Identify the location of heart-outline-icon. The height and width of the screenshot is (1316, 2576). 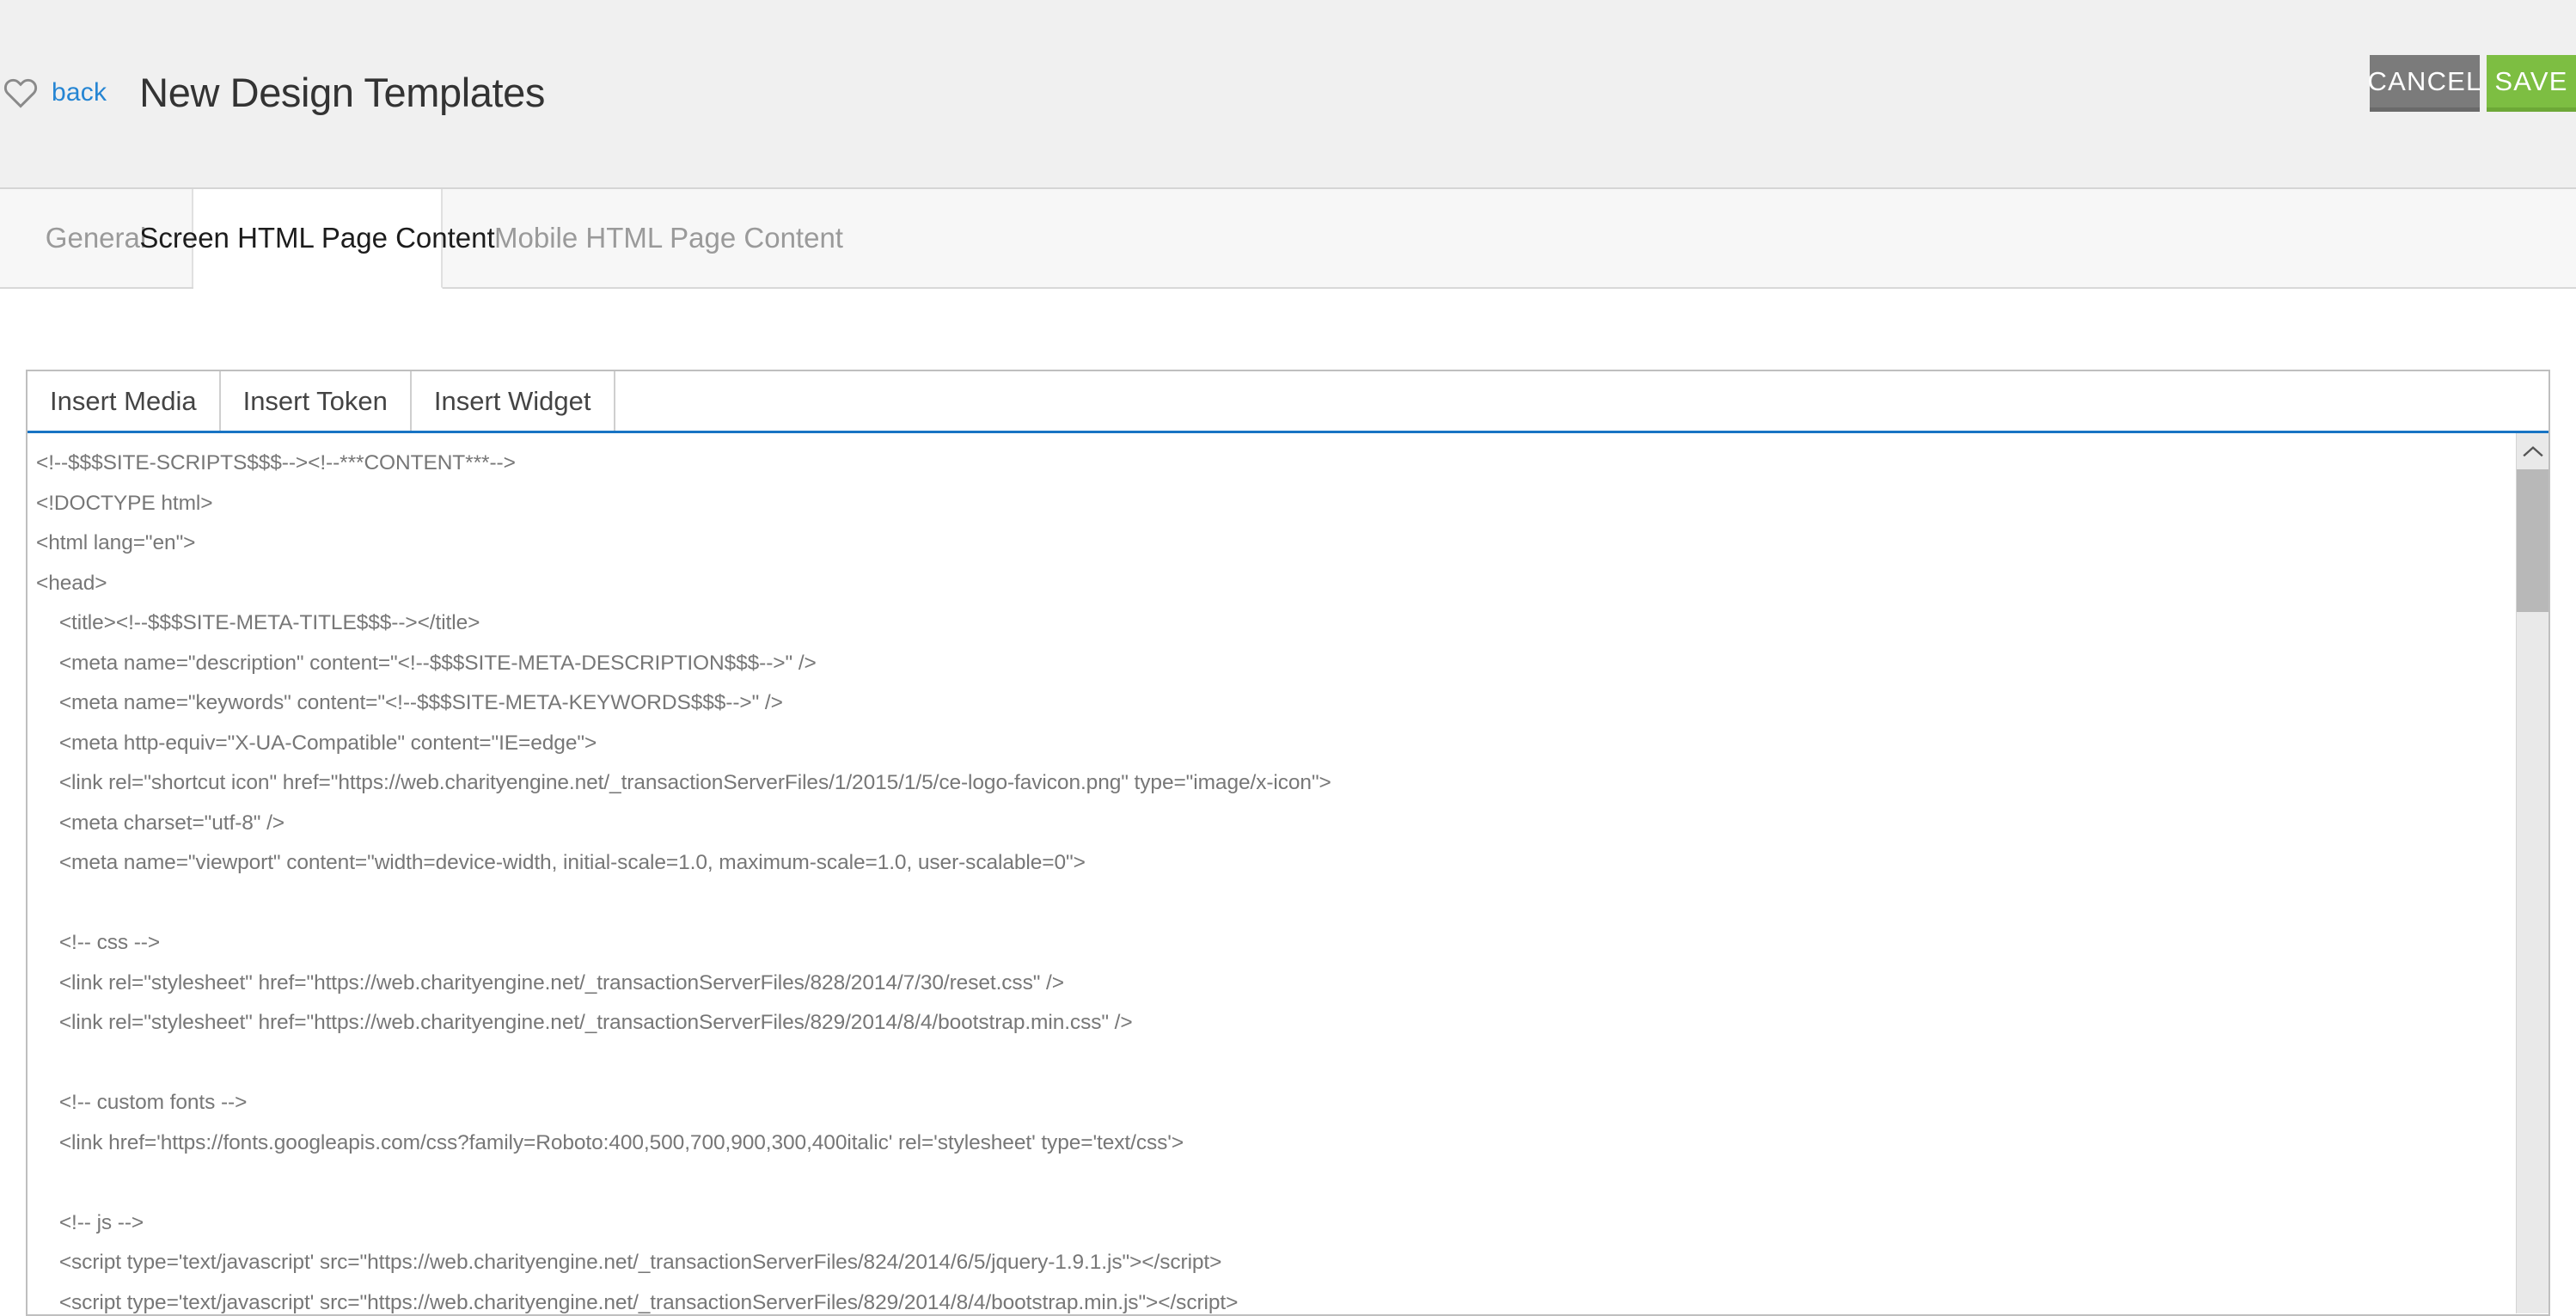
(20, 93).